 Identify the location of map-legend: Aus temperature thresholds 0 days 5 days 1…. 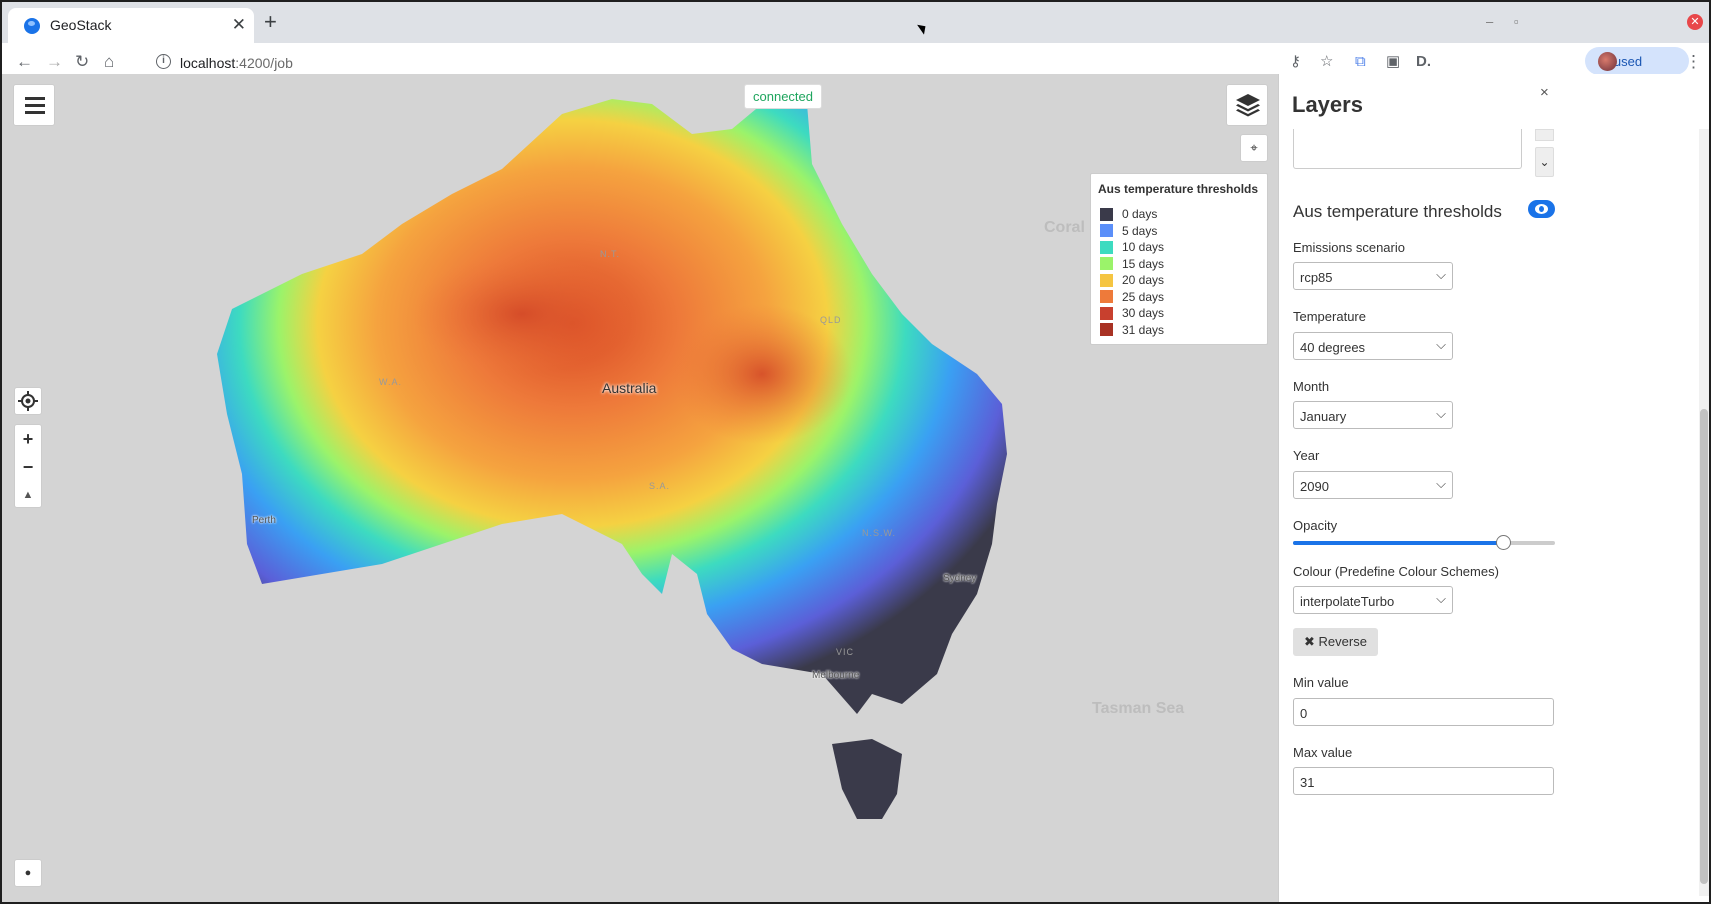
(1179, 259).